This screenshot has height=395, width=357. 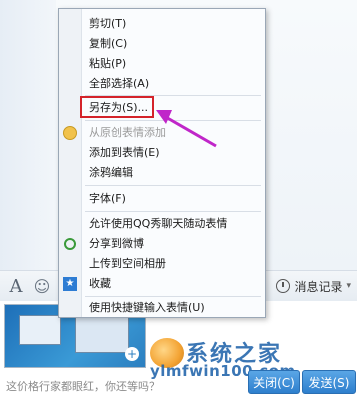 I want to click on menu-item-font: 字体(F), so click(x=107, y=199).